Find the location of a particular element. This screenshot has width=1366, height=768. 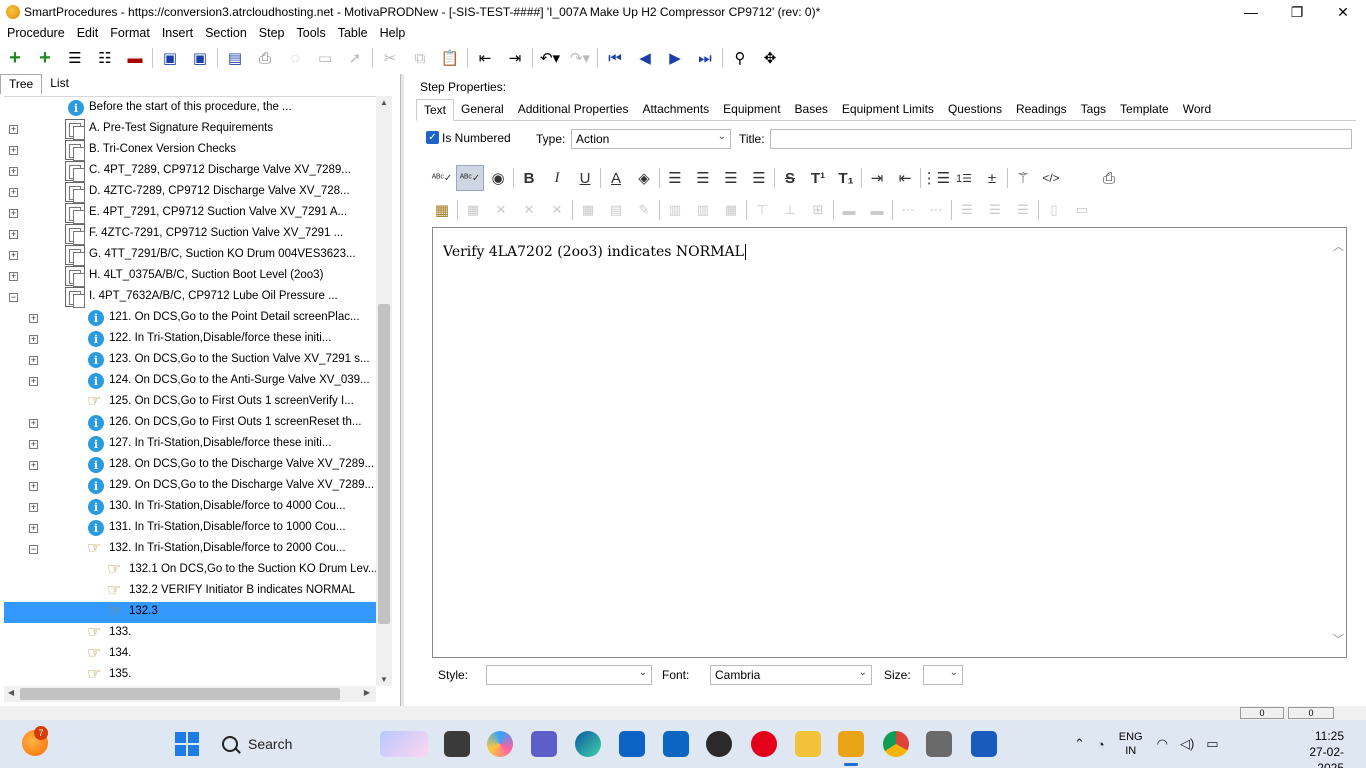

menu-insert: Insert is located at coordinates (177, 33).